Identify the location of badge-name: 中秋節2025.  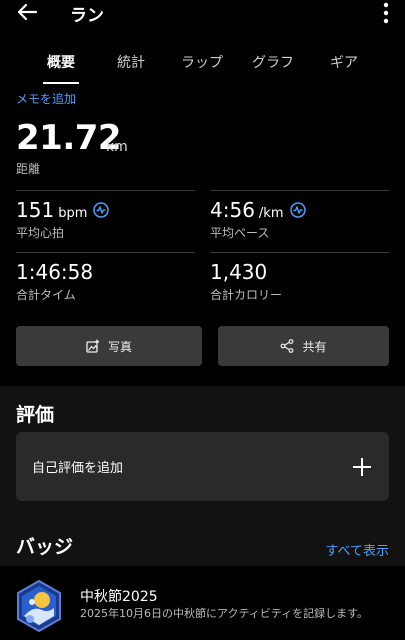
(119, 597).